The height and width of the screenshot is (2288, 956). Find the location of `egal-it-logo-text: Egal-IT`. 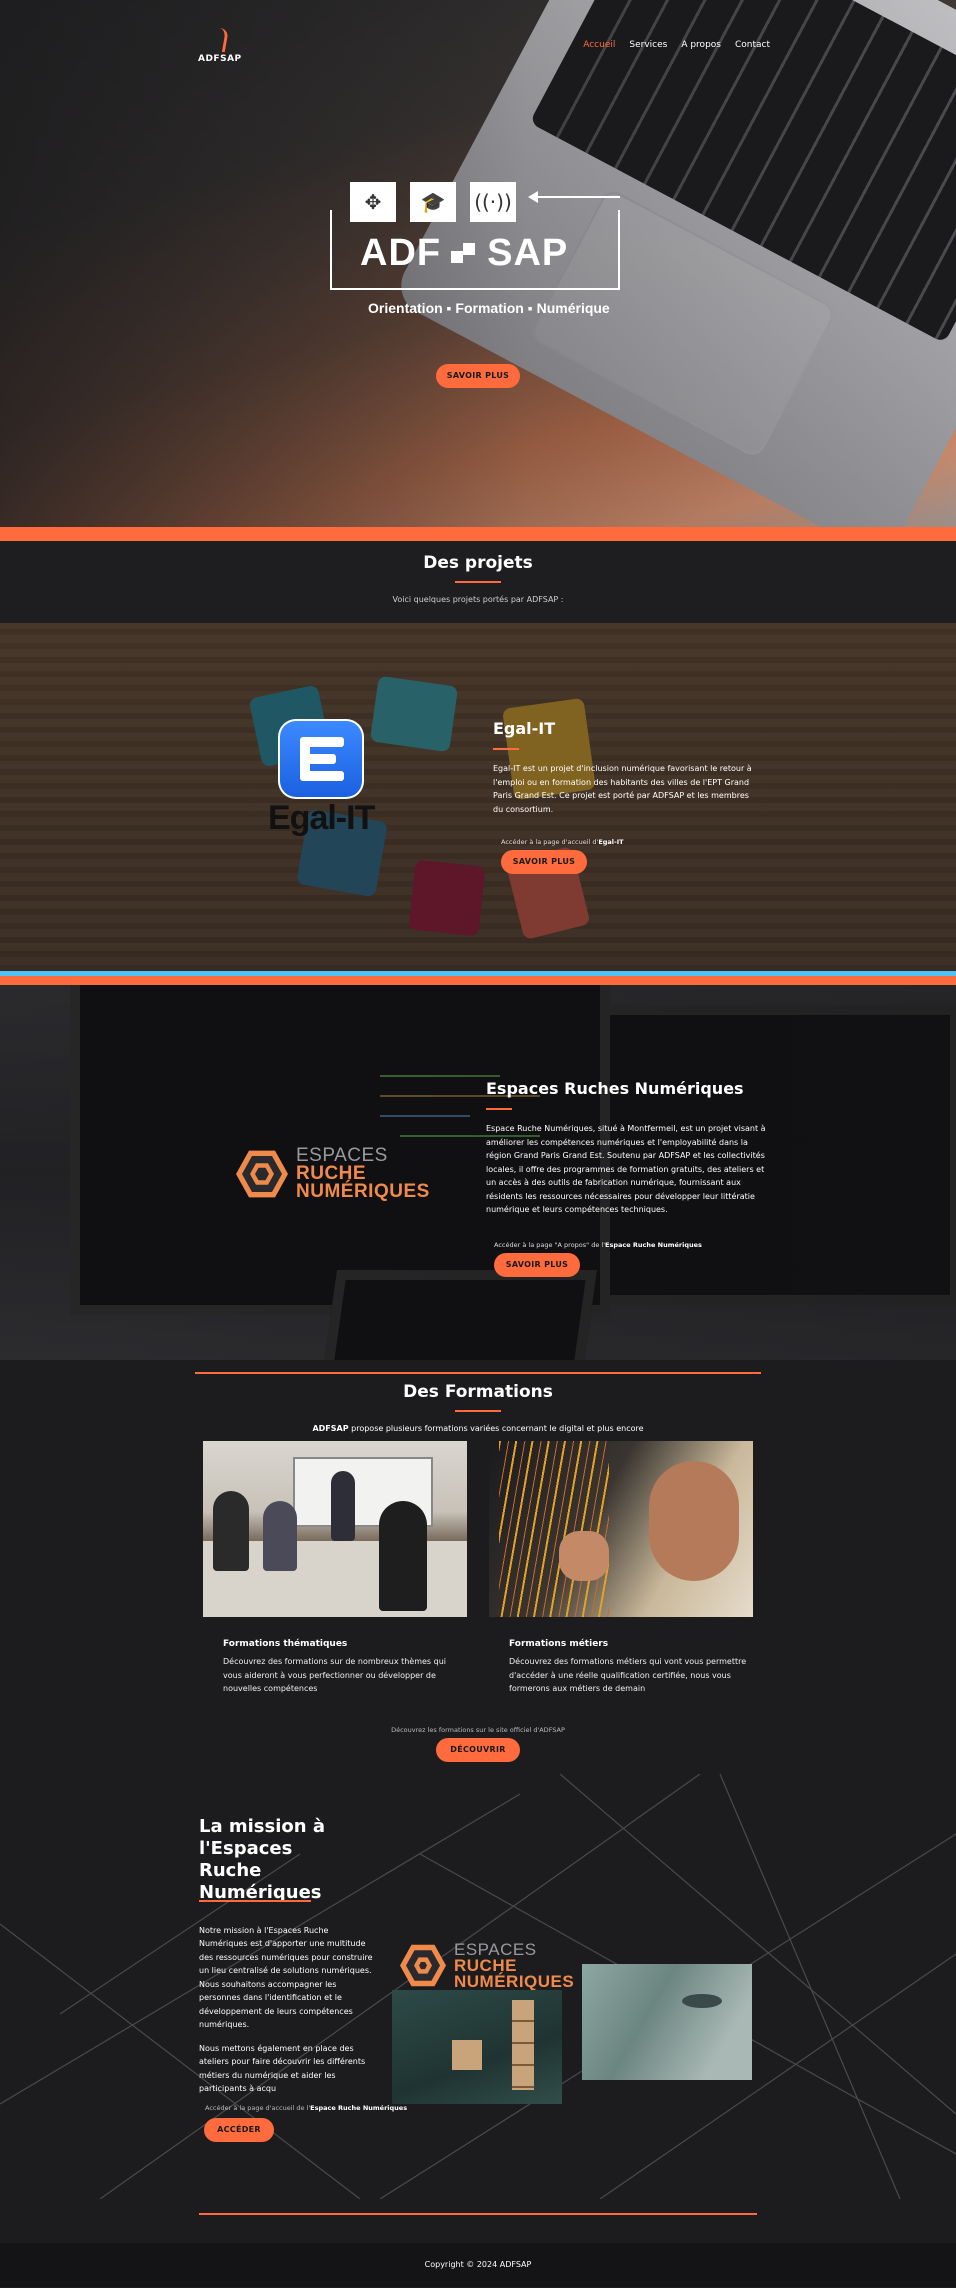

egal-it-logo-text: Egal-IT is located at coordinates (321, 818).